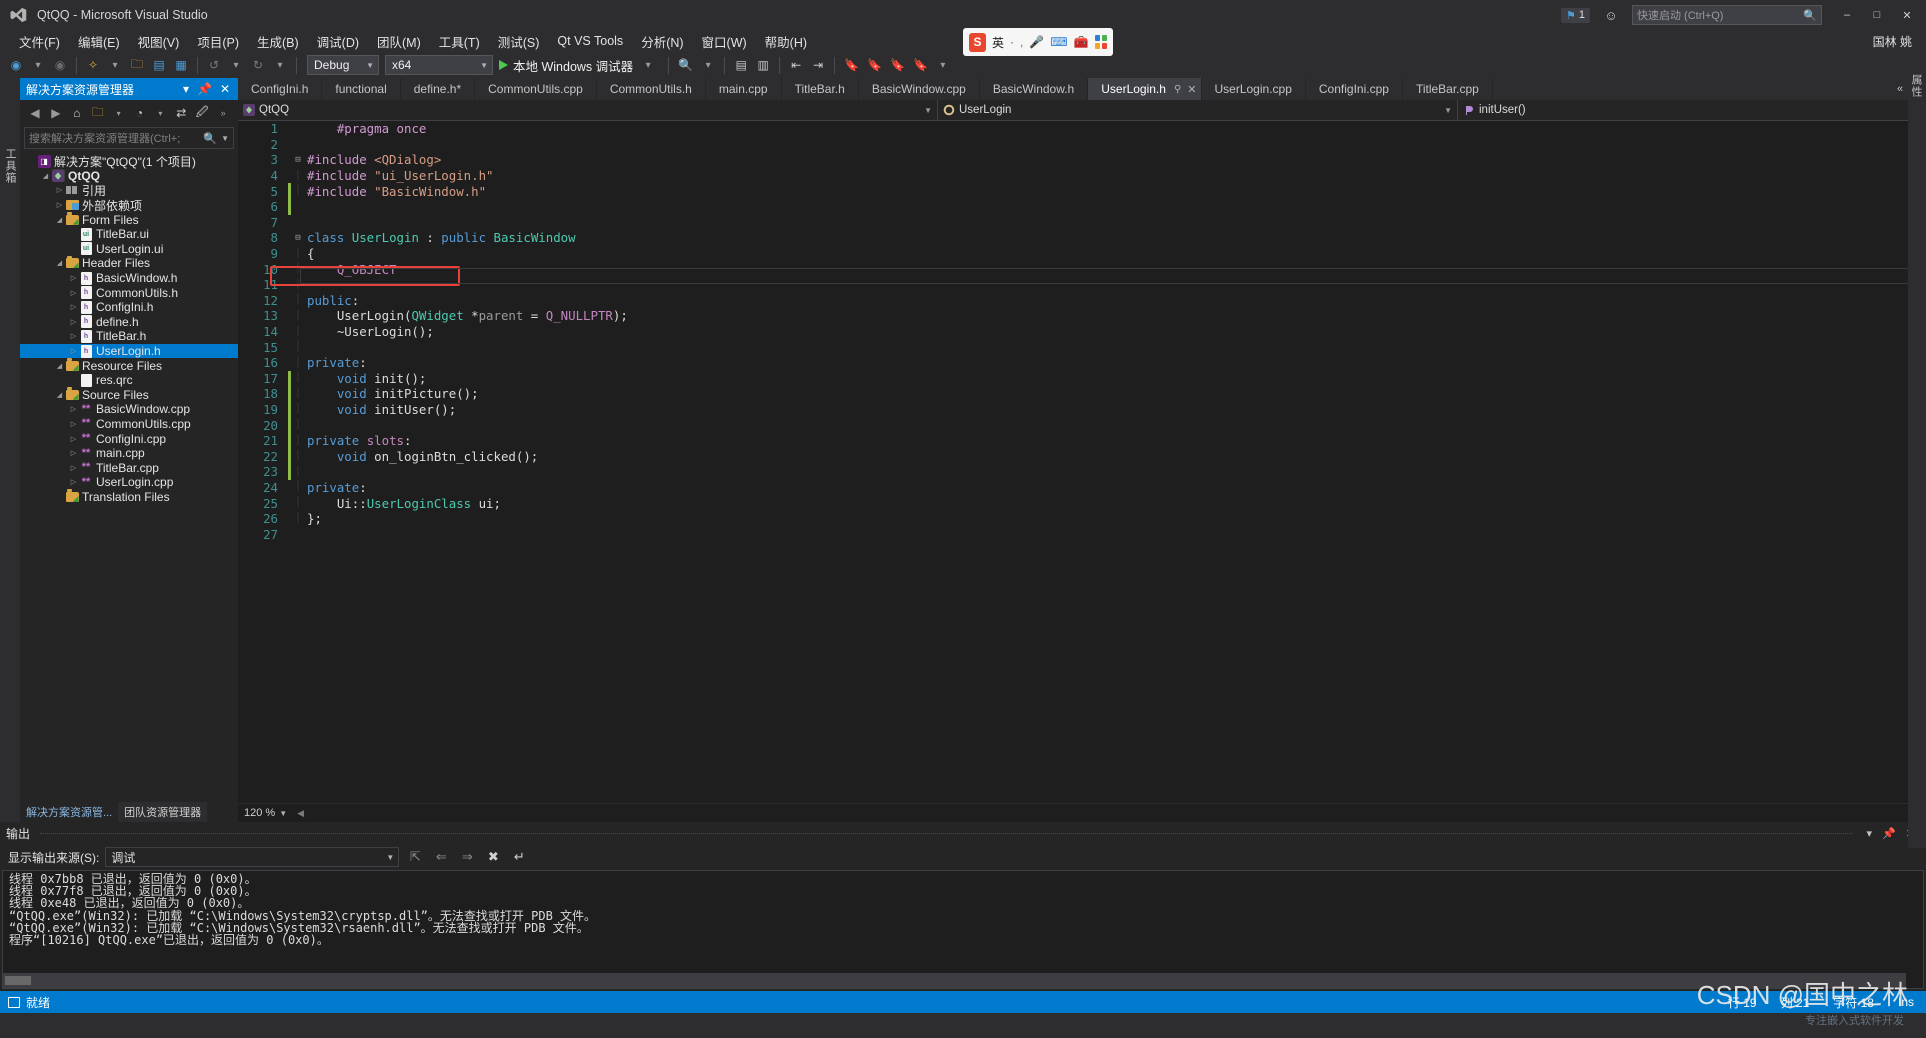  Describe the element at coordinates (129, 380) in the screenshot. I see `tree-item: res.qrc` at that location.